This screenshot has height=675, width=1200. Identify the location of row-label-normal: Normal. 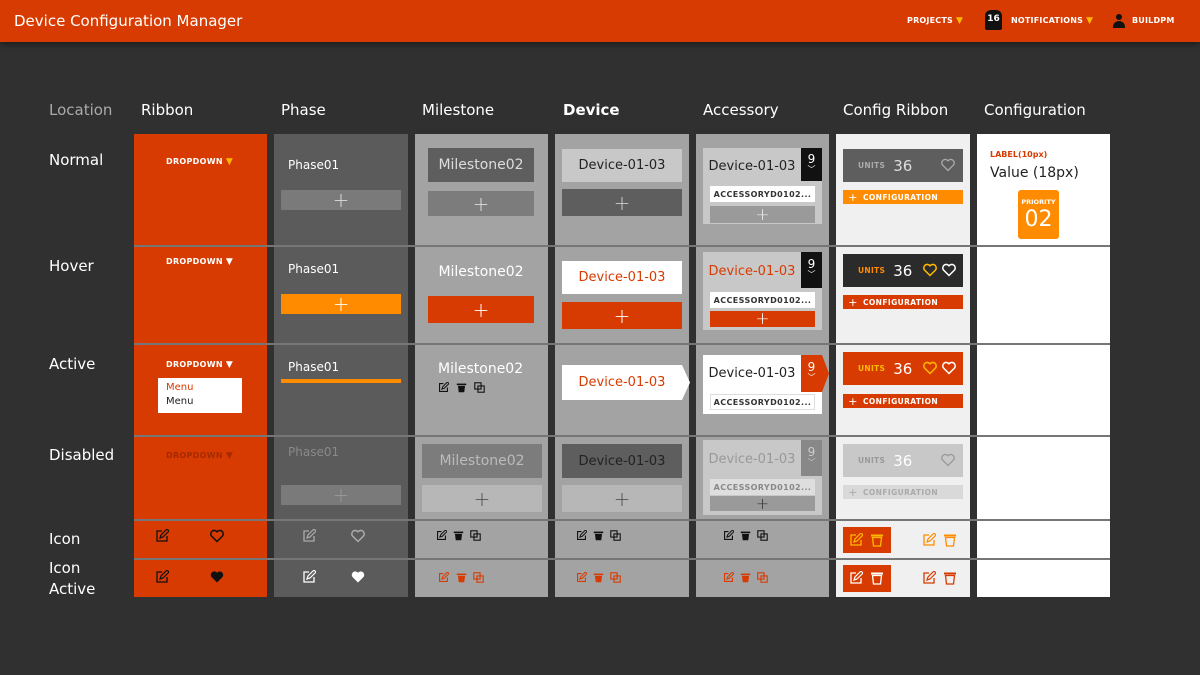
(76, 160).